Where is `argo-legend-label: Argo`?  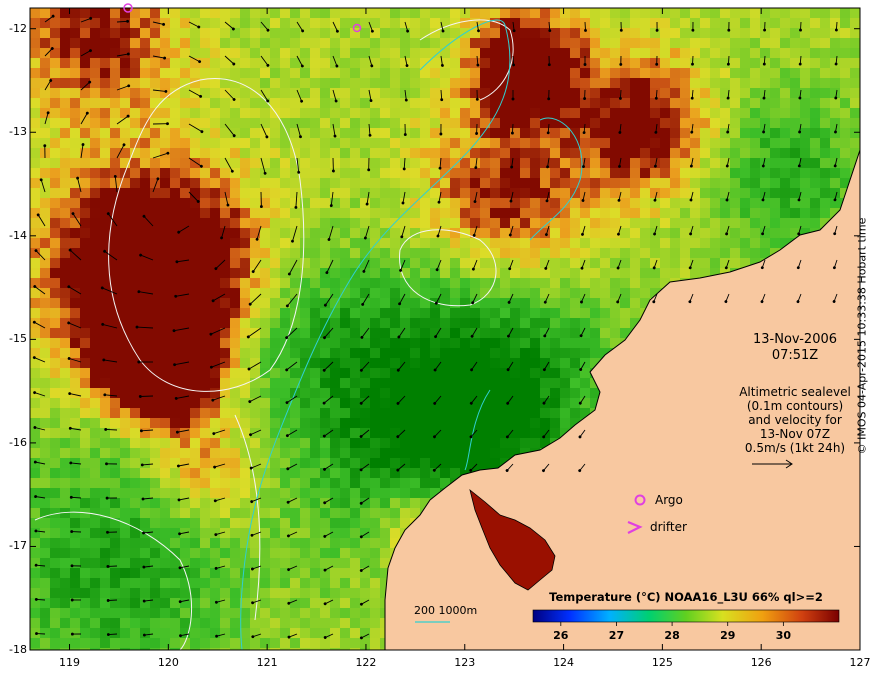
argo-legend-label: Argo is located at coordinates (669, 500).